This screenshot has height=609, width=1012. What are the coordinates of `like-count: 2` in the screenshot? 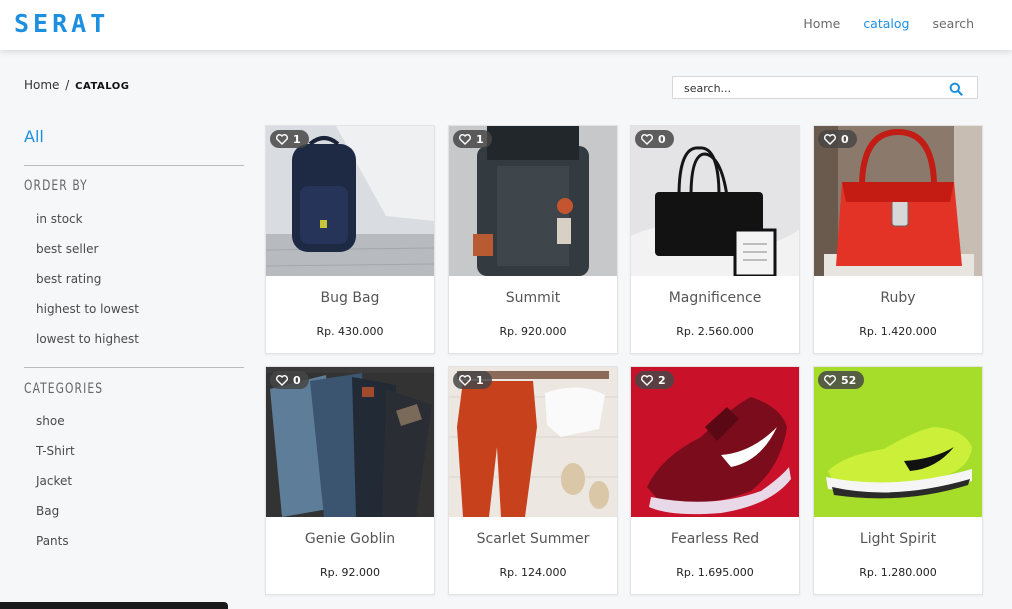 It's located at (662, 380).